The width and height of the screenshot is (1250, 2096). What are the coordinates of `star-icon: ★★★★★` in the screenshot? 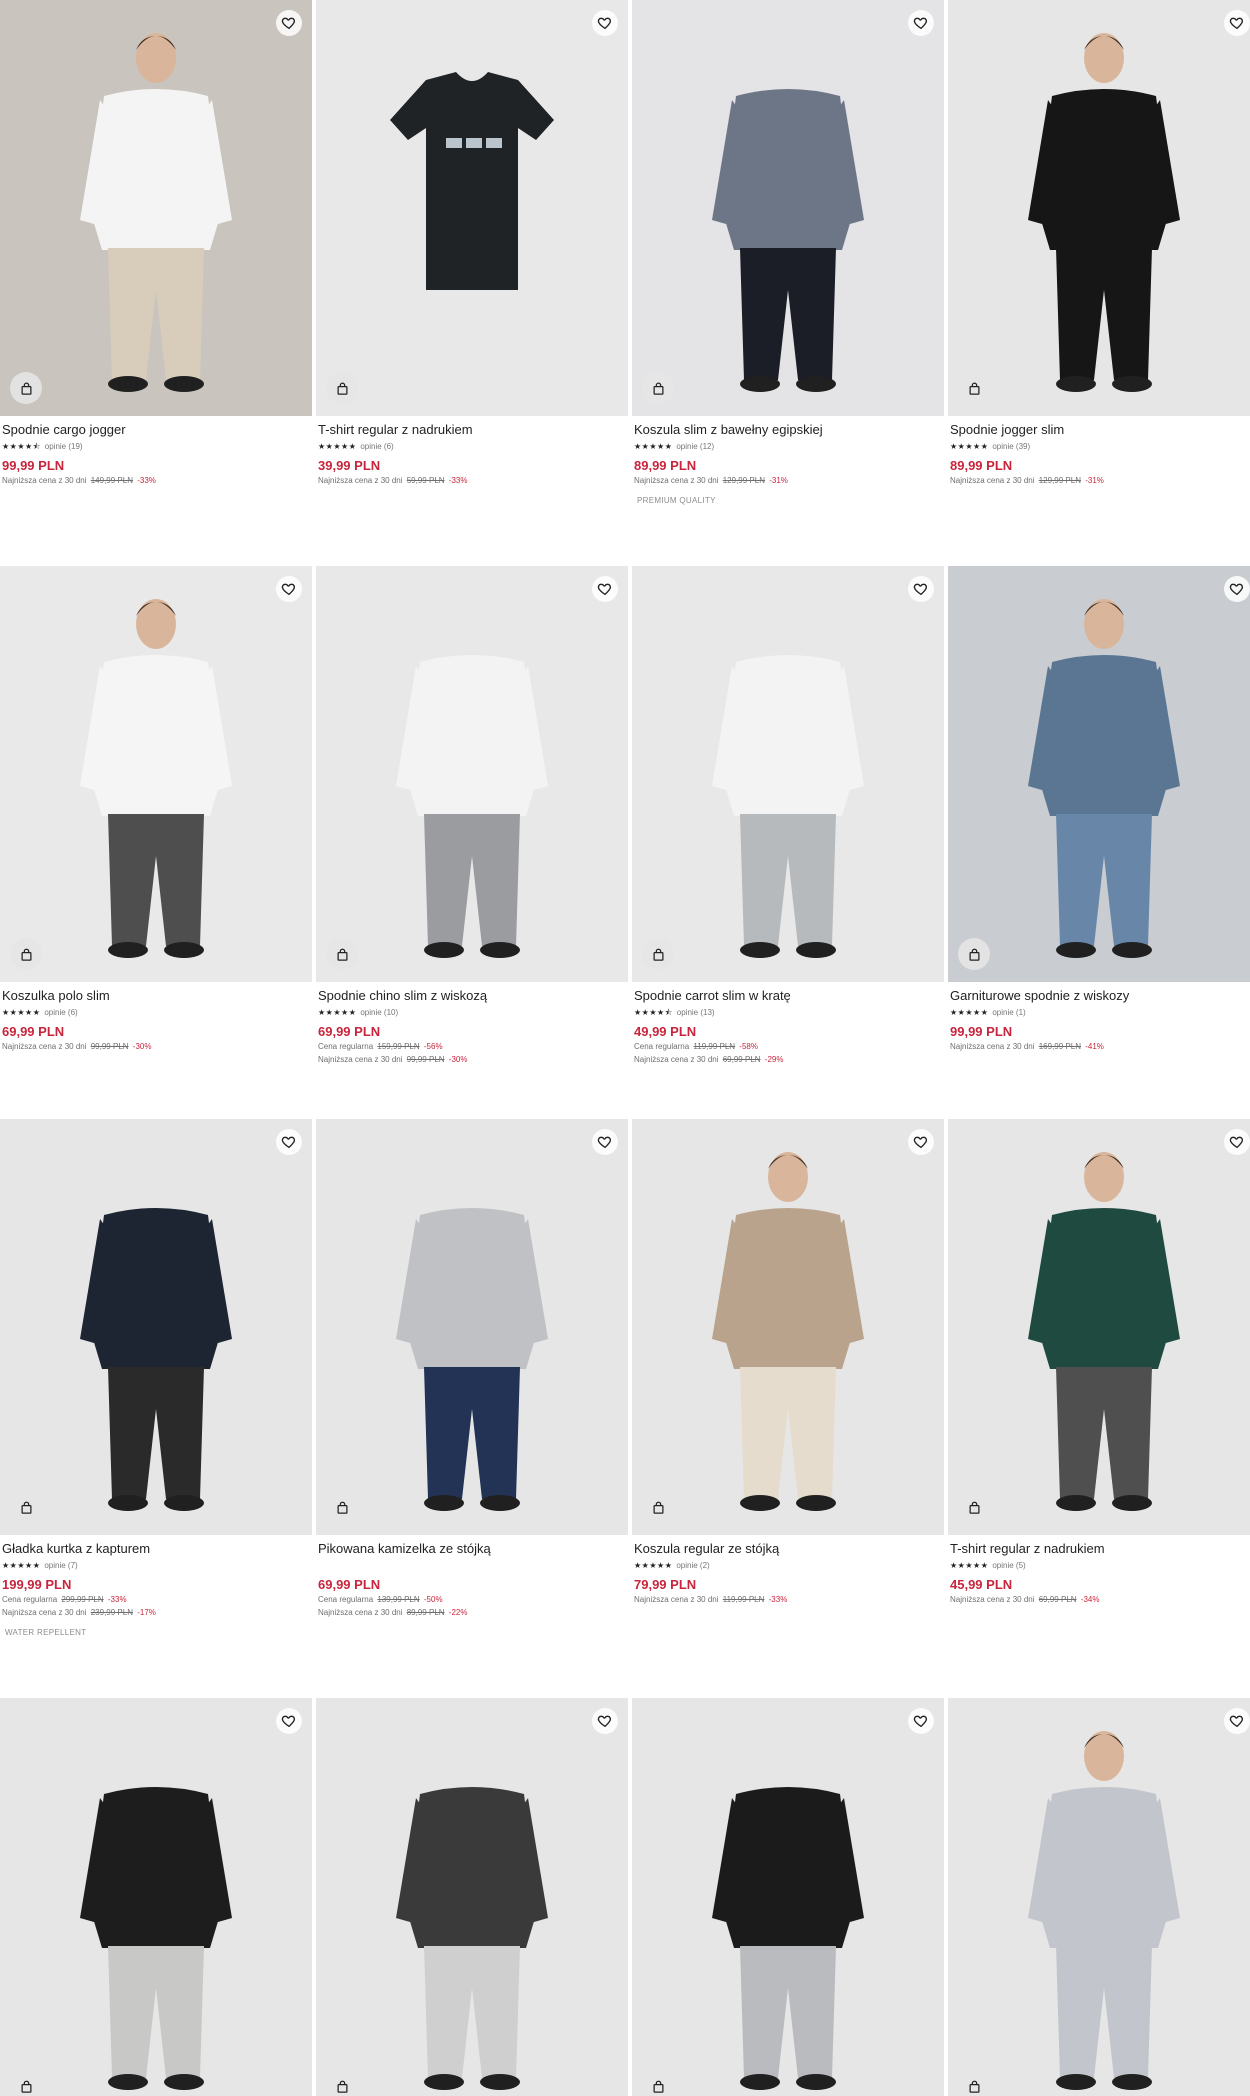 It's located at (21, 1565).